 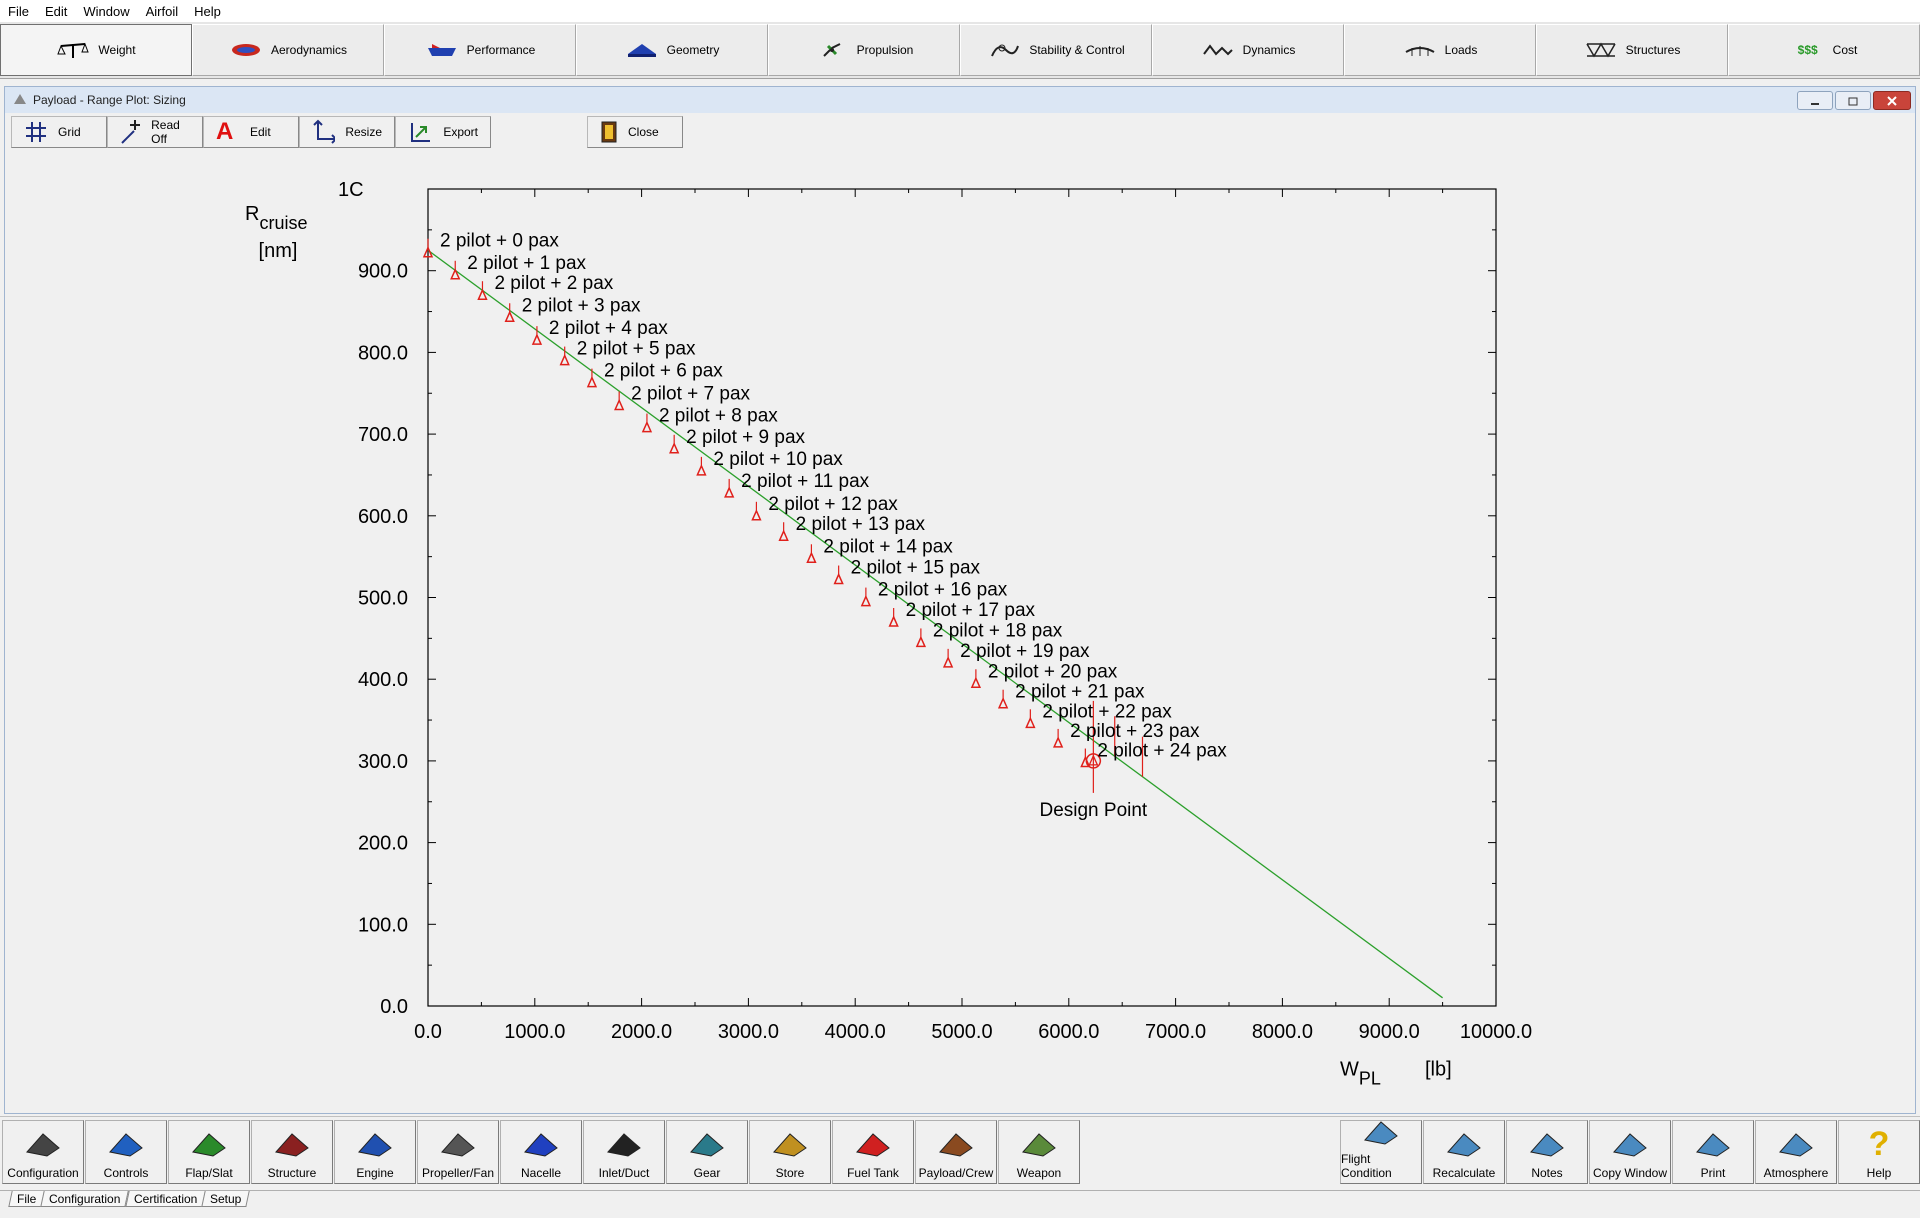 What do you see at coordinates (1845, 50) in the screenshot?
I see `tab-label: Cost` at bounding box center [1845, 50].